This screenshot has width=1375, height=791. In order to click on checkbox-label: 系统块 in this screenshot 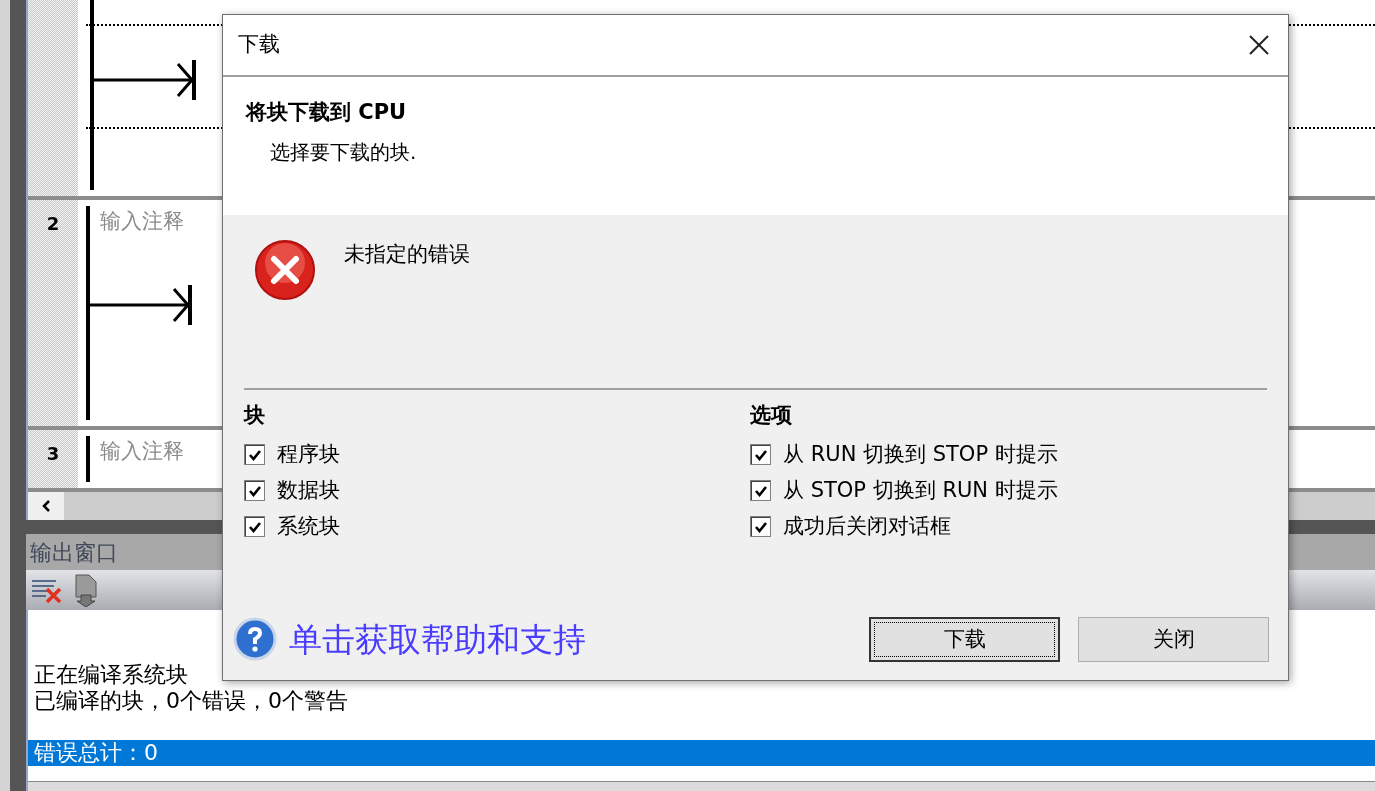, I will do `click(308, 526)`.